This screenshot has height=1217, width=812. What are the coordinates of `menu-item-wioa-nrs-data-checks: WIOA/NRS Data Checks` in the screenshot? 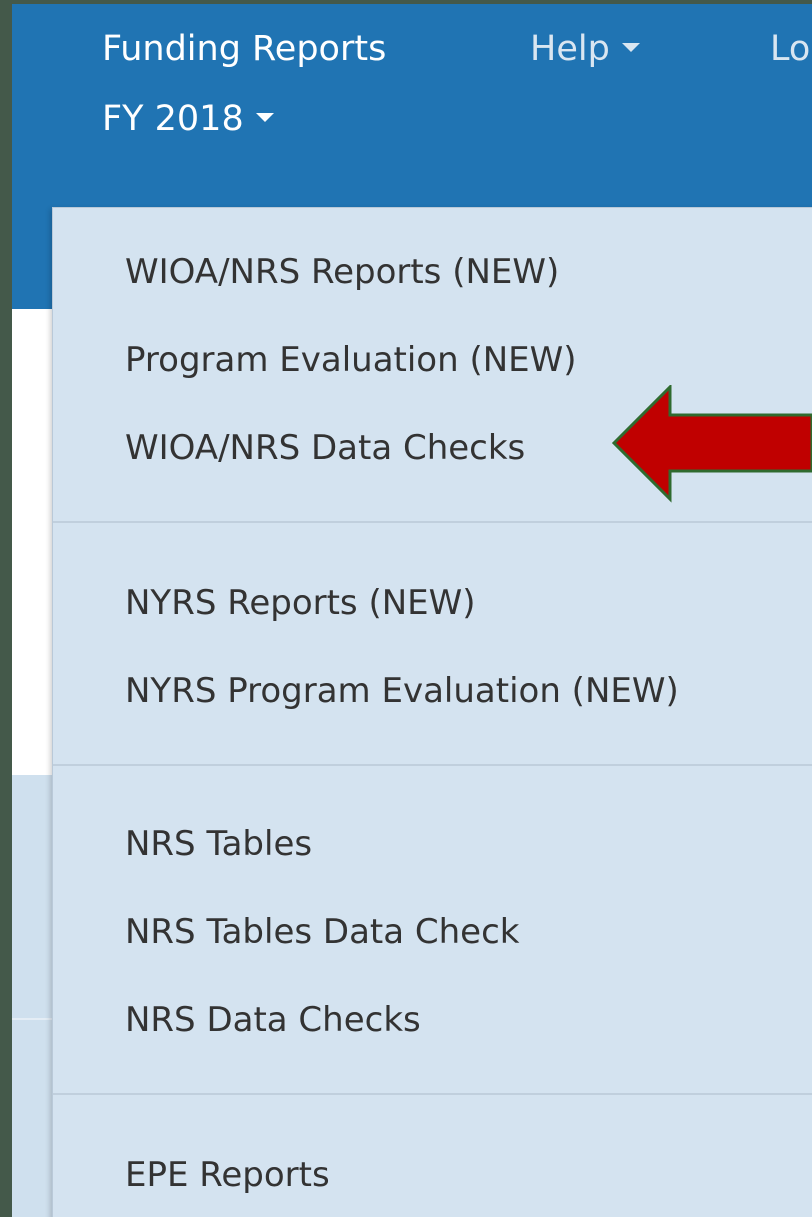 It's located at (325, 448).